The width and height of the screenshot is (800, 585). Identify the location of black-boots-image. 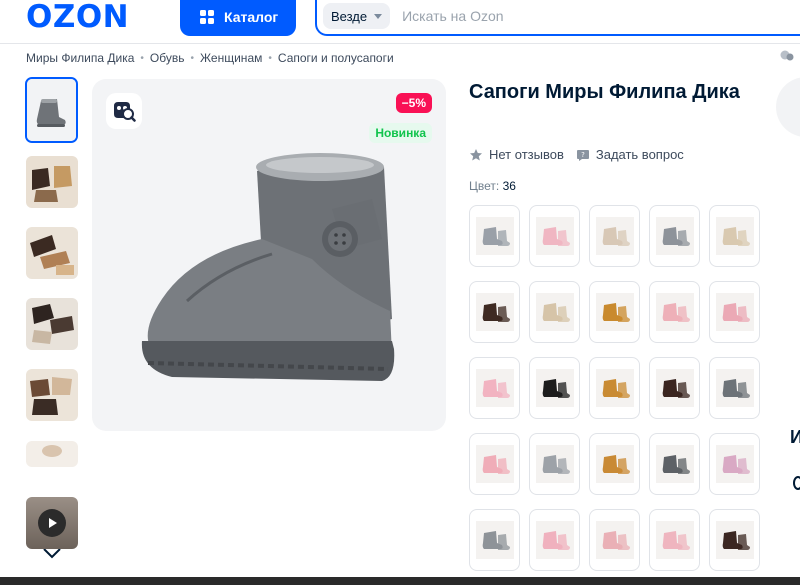
(554, 388).